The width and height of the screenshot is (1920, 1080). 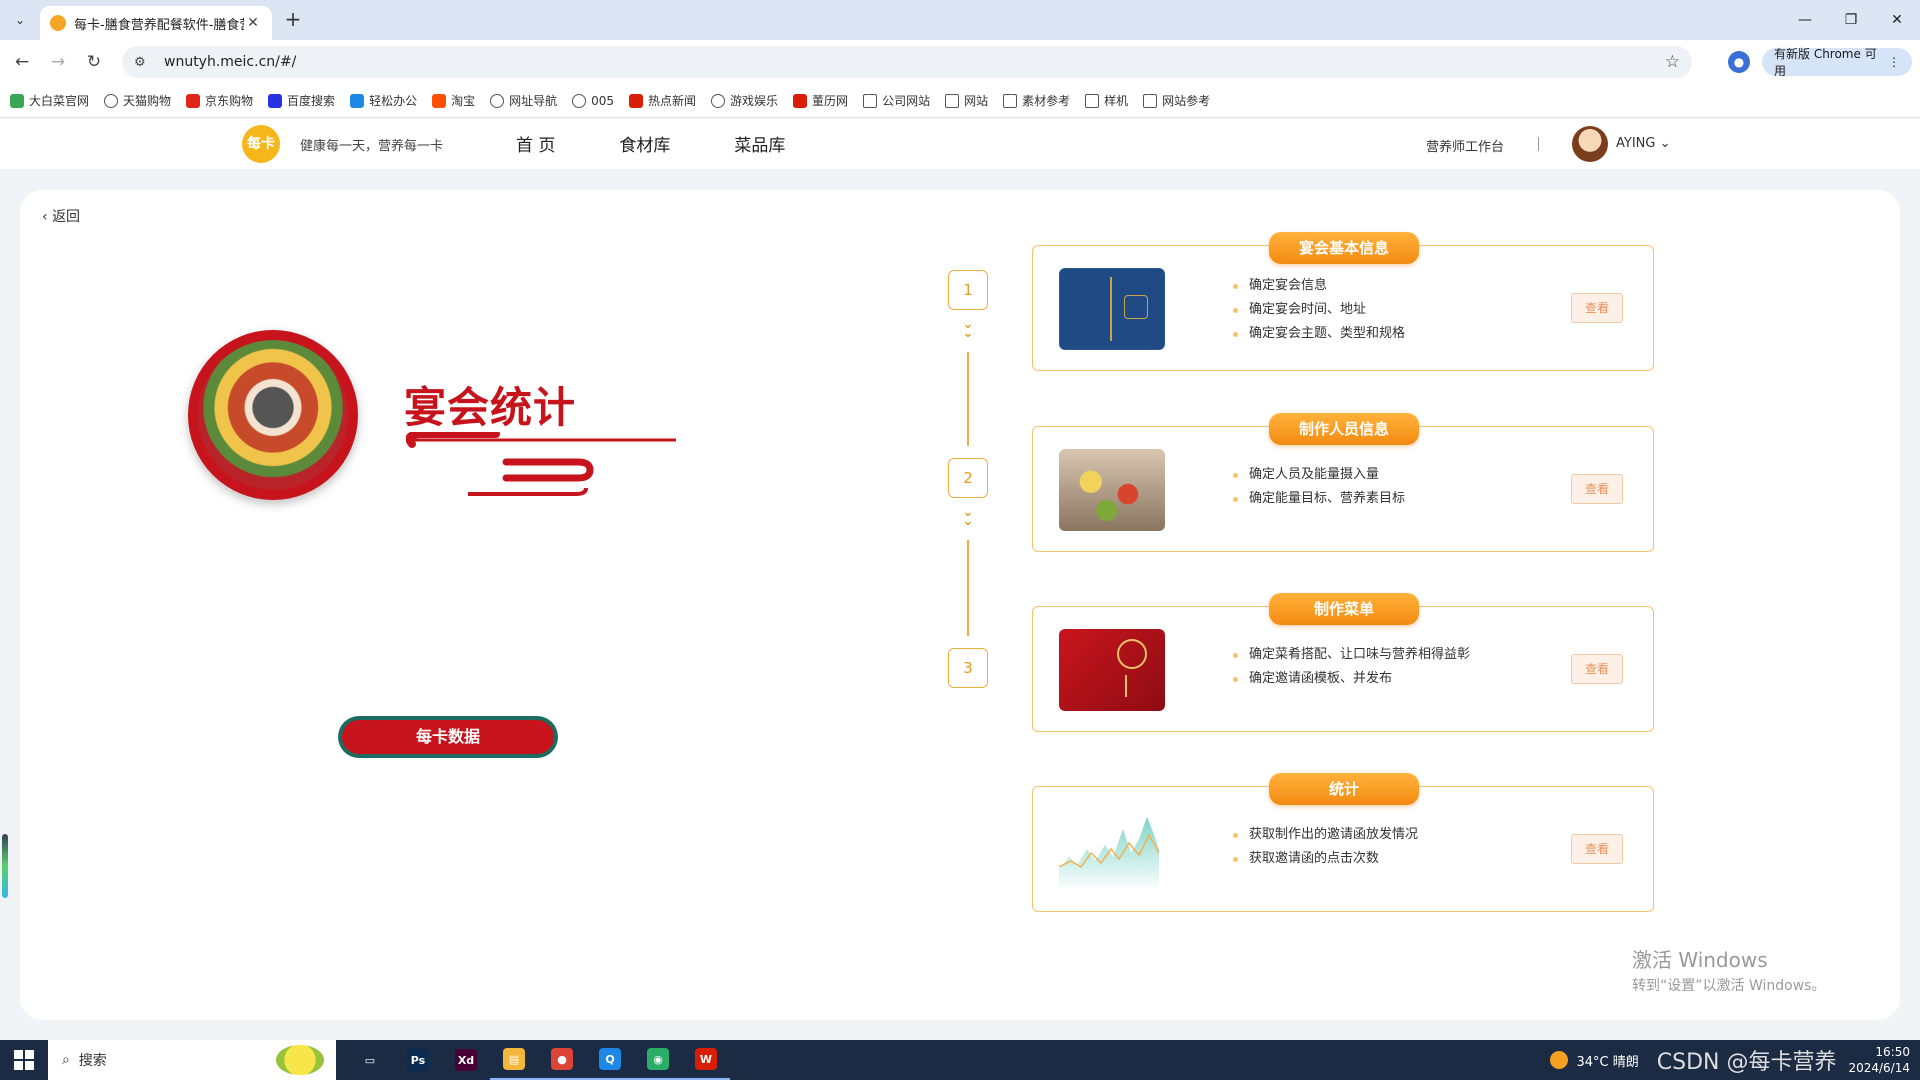 What do you see at coordinates (896, 100) in the screenshot?
I see `bookmark-item: 公司网站` at bounding box center [896, 100].